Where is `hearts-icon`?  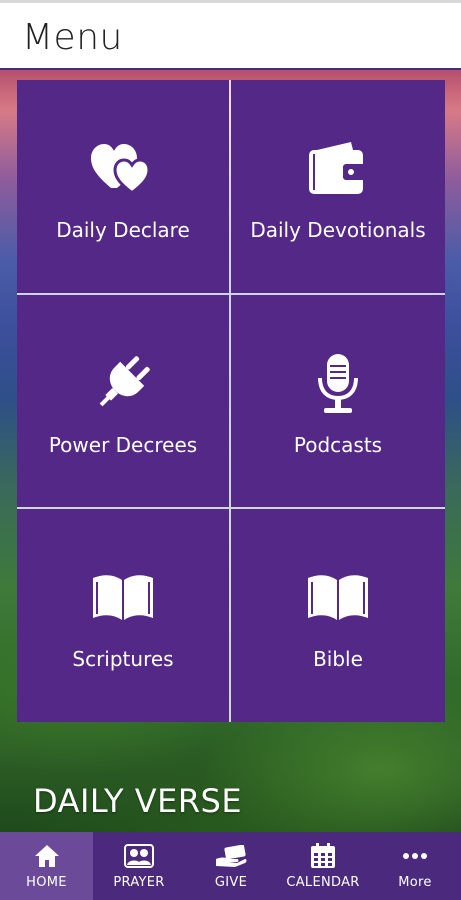 hearts-icon is located at coordinates (123, 168).